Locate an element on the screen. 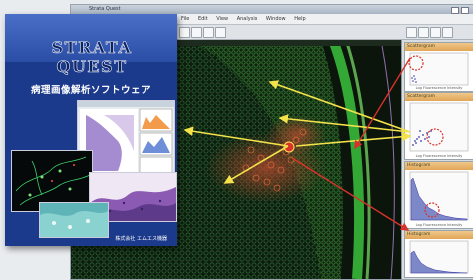 This screenshot has height=280, width=473. app-titlebar: Strata Quest is located at coordinates (272, 9).